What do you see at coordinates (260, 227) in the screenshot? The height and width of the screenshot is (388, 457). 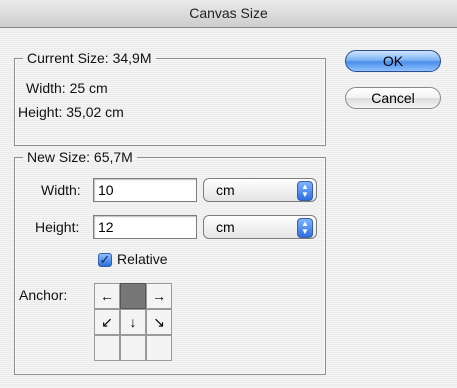 I see `height-unit-select: cm ▲ ▼` at bounding box center [260, 227].